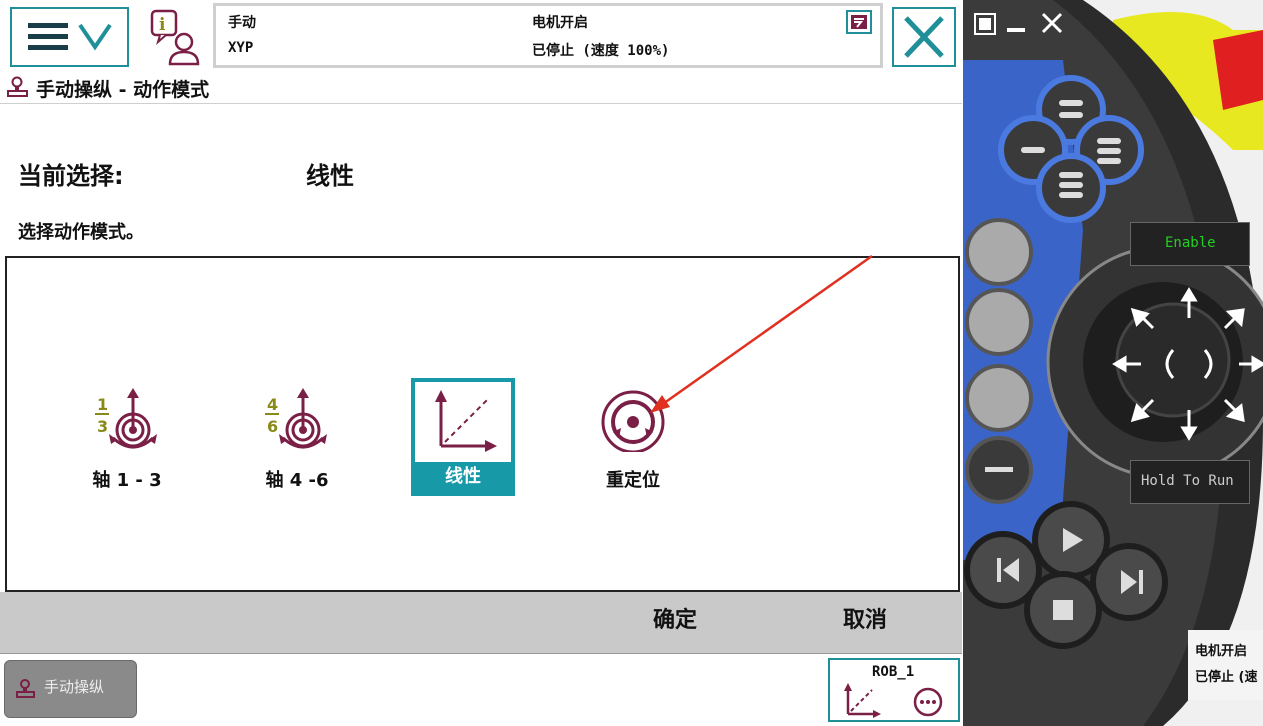 Image resolution: width=1263 pixels, height=726 pixels. What do you see at coordinates (74, 687) in the screenshot?
I see `taskbar-item-label: 手动操纵` at bounding box center [74, 687].